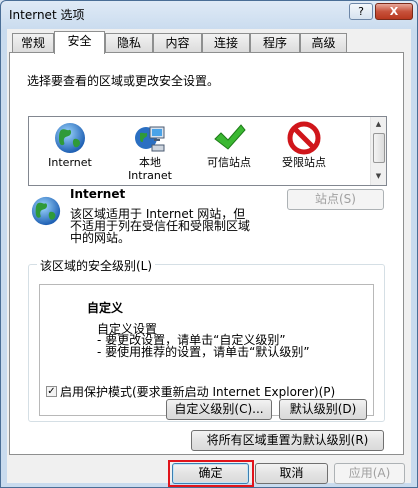  Describe the element at coordinates (275, 42) in the screenshot. I see `tab-programs: 程序` at that location.